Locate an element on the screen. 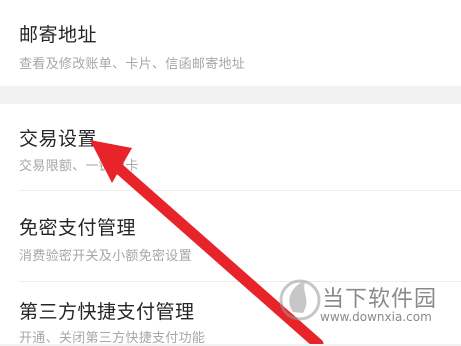 Image resolution: width=461 pixels, height=346 pixels. watermark-url: www.downxia.com is located at coordinates (376, 317).